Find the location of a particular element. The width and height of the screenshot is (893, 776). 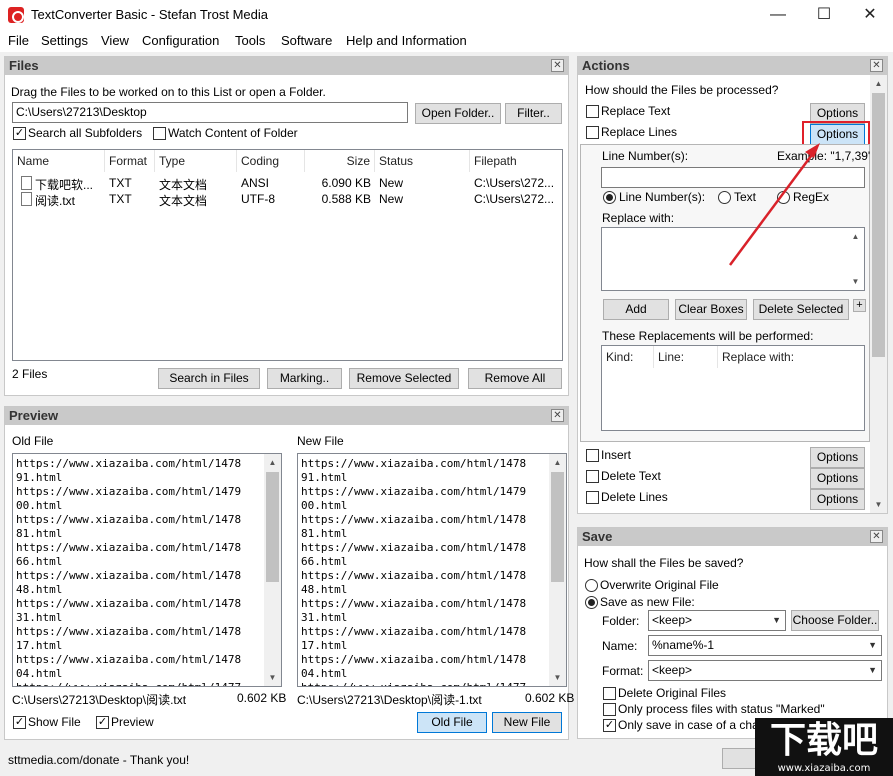

only-change-checkbox: ✓ is located at coordinates (609, 725).